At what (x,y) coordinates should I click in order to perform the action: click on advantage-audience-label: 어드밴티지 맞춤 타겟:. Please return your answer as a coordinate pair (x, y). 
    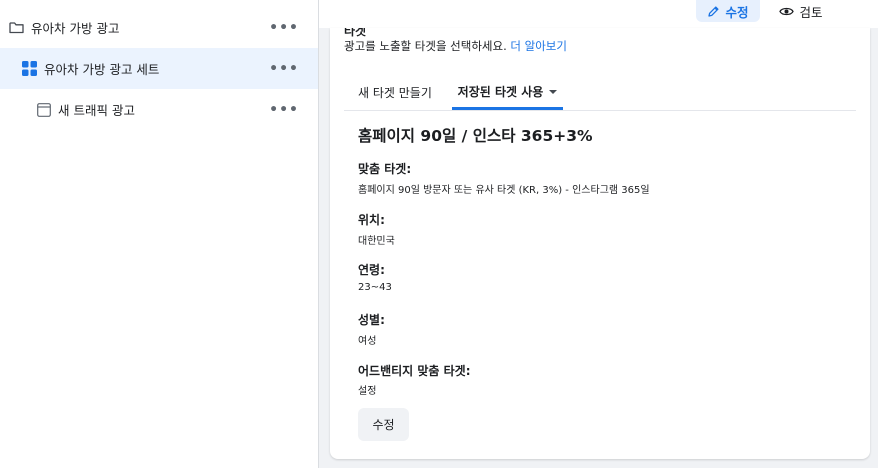
    Looking at the image, I should click on (414, 371).